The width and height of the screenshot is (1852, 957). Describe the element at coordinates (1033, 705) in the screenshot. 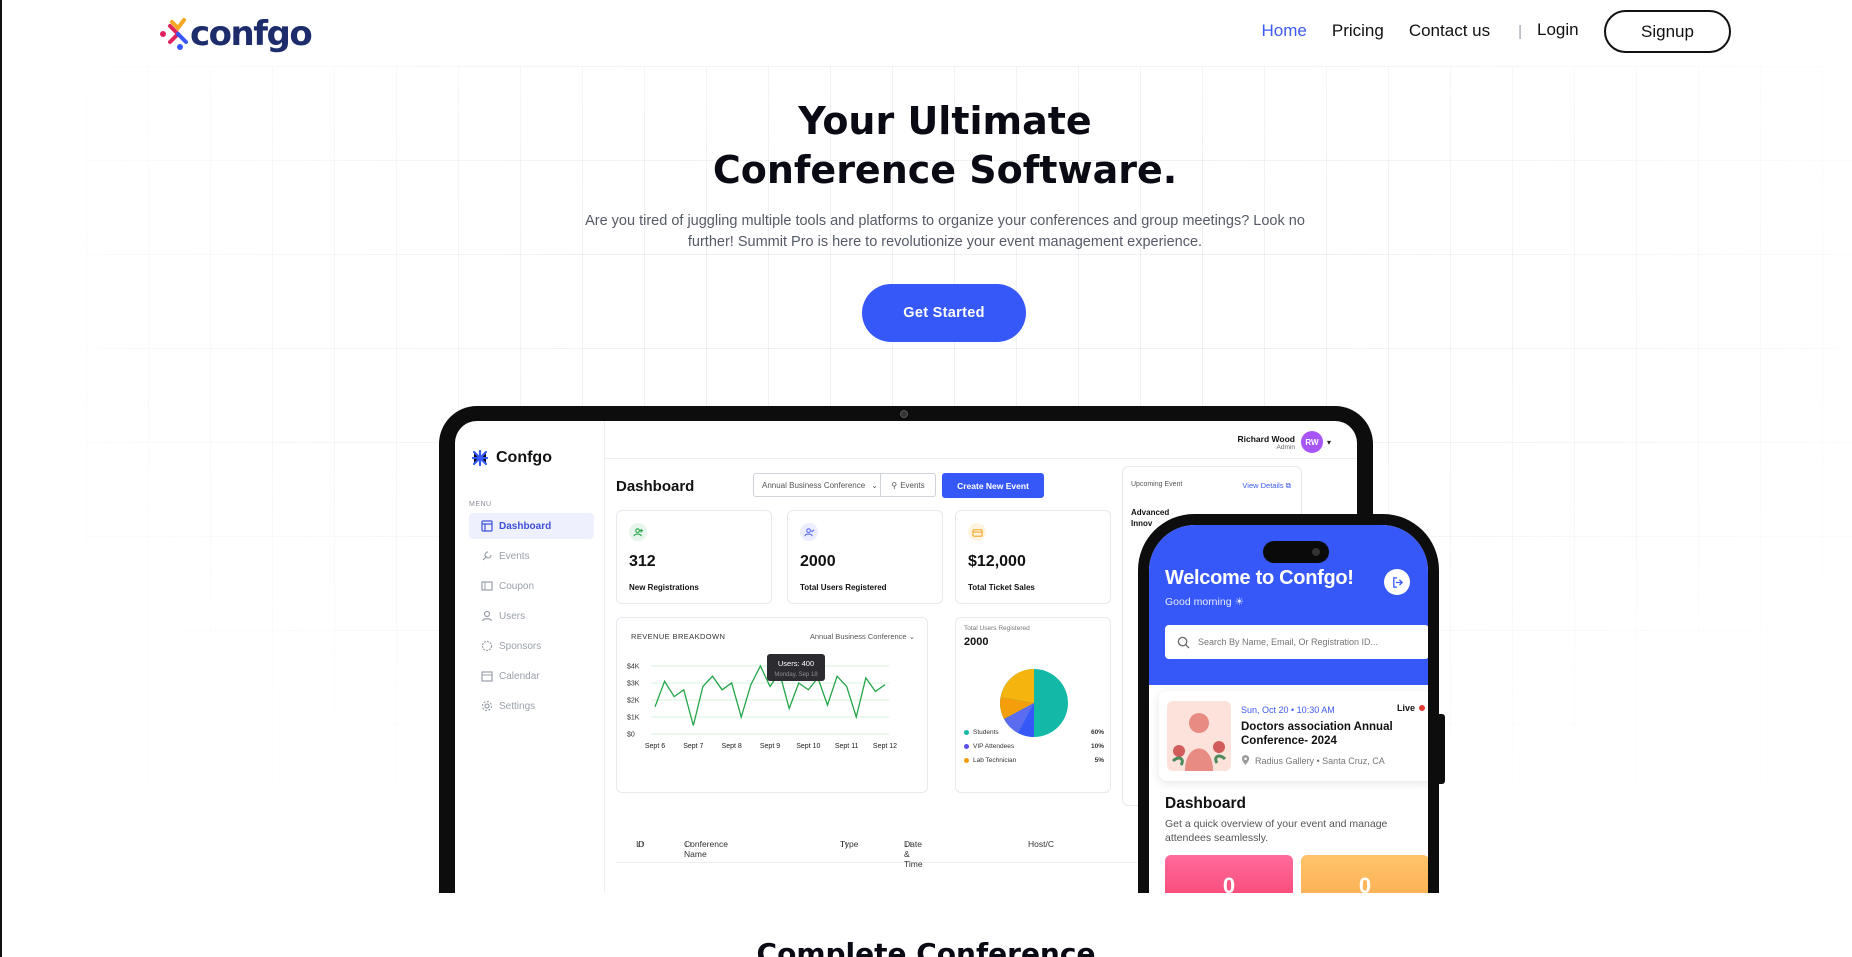

I see `users-pie-card: Total Users Registered 2000 Students 60%` at that location.